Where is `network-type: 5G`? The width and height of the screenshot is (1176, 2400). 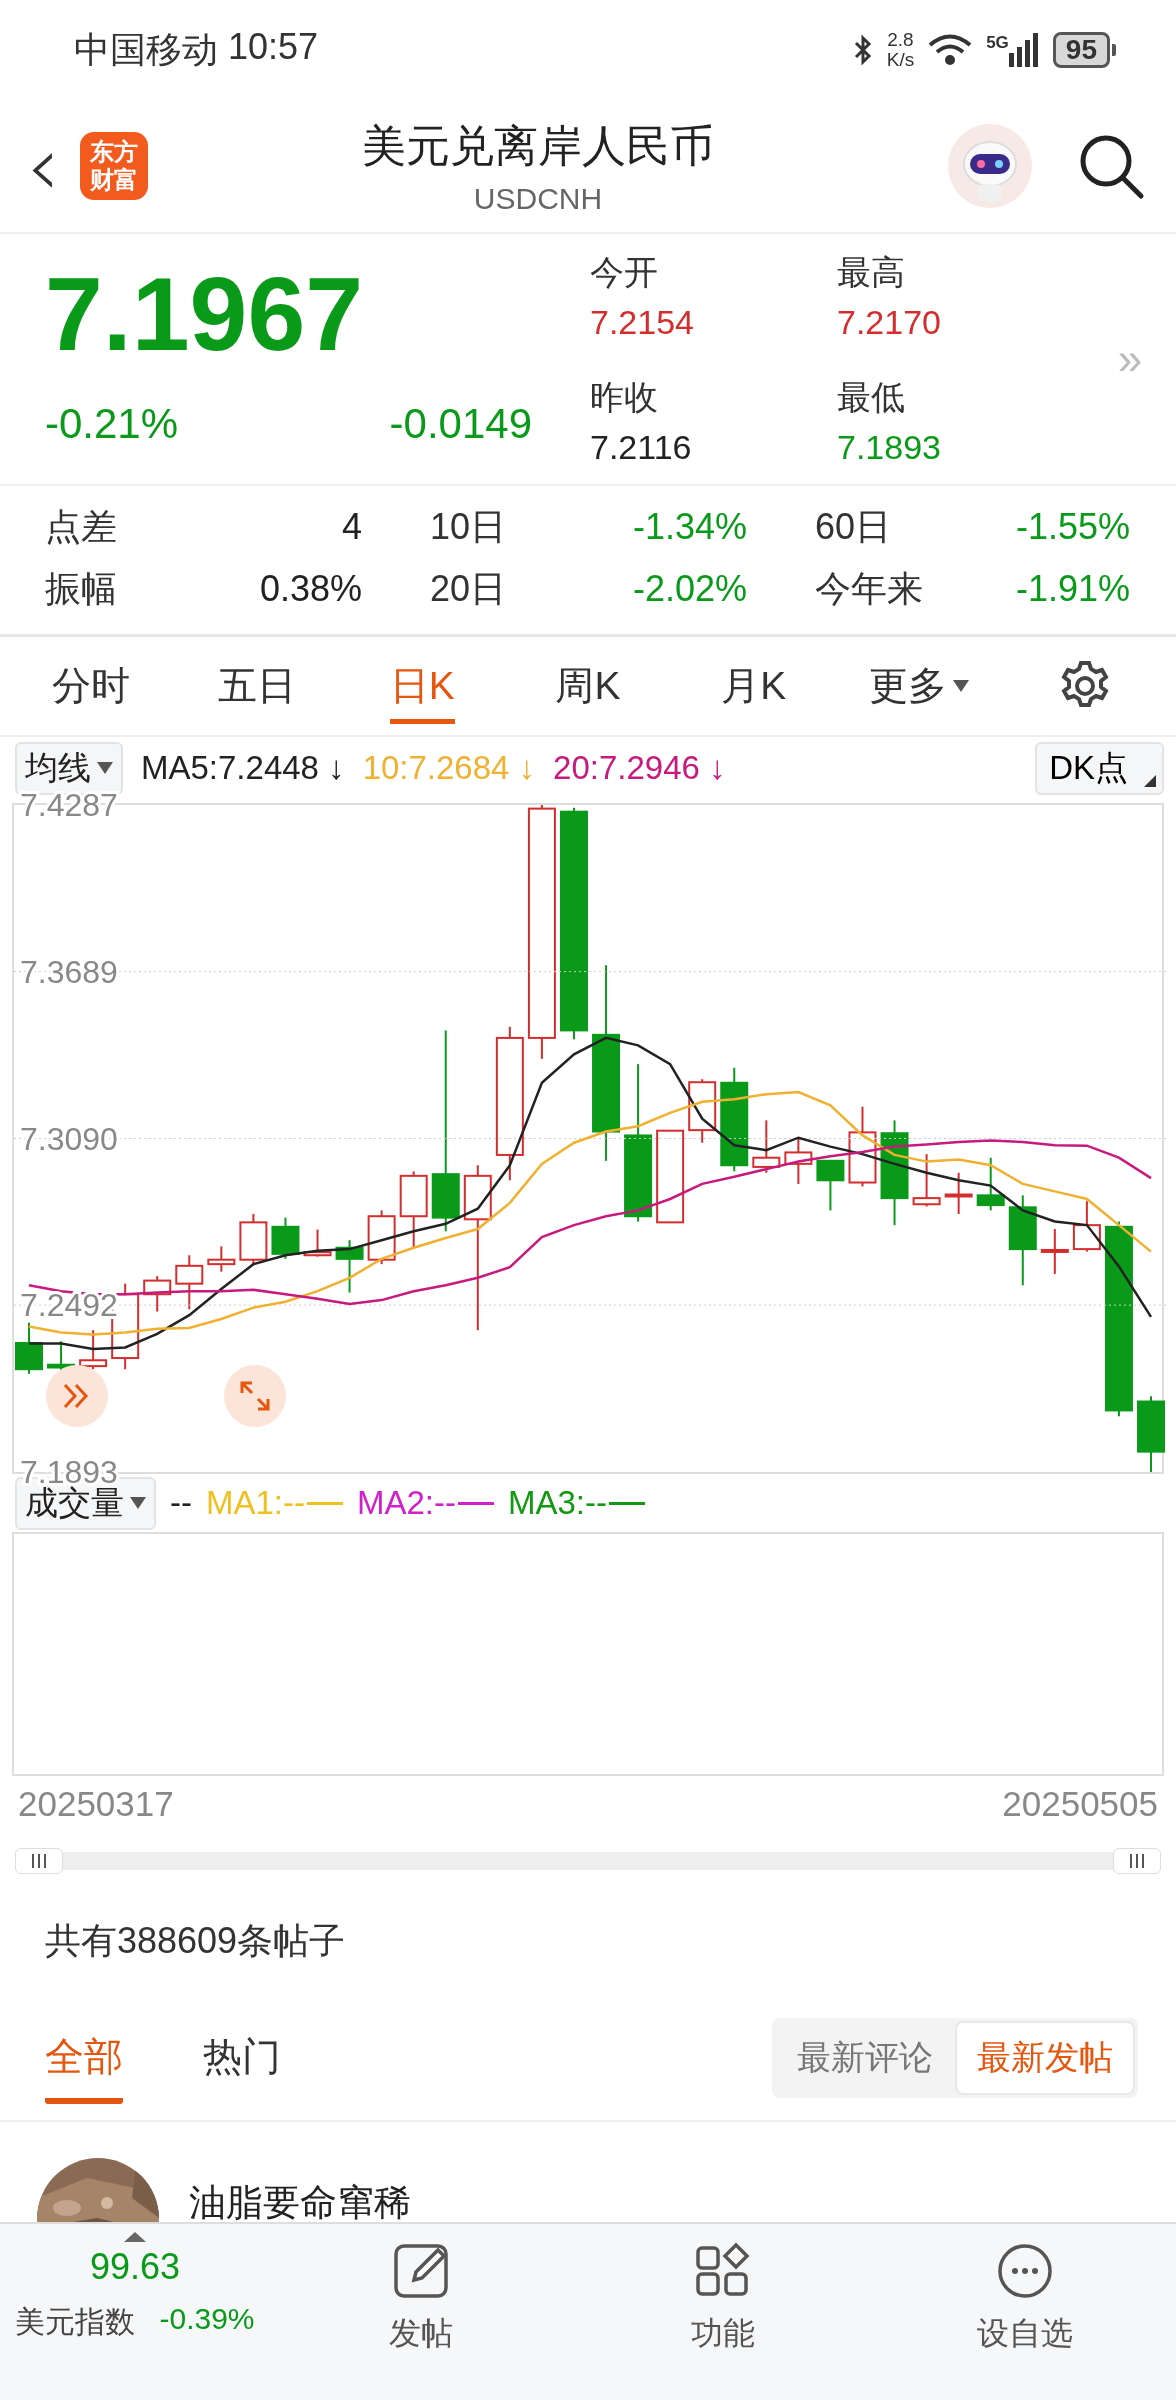 network-type: 5G is located at coordinates (997, 43).